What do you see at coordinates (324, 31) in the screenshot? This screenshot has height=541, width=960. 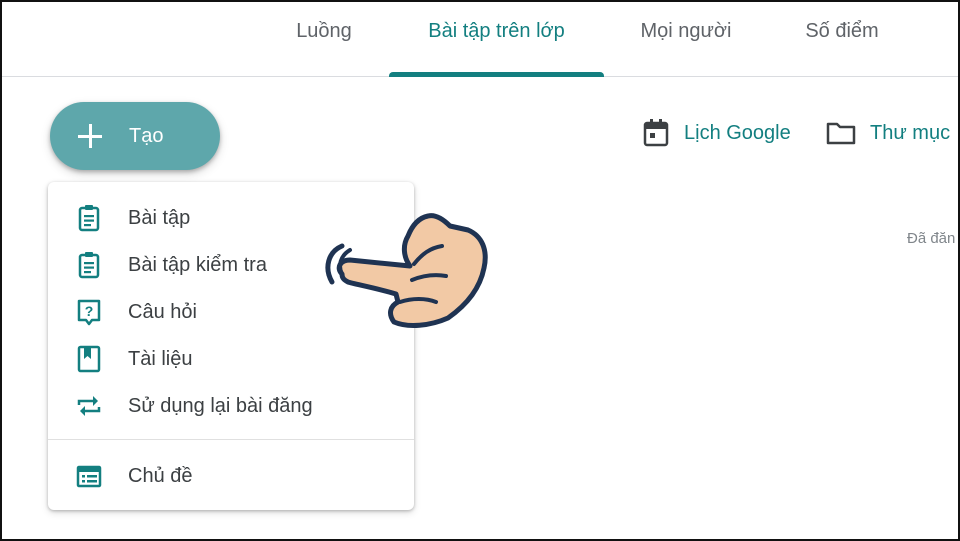 I see `tab-label: Luồng` at bounding box center [324, 31].